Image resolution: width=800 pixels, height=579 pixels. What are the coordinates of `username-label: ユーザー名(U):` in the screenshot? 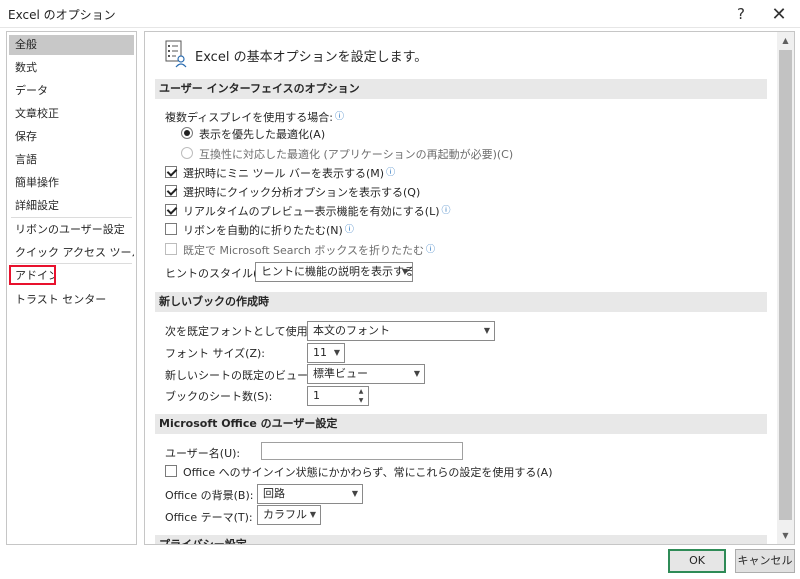 It's located at (203, 453).